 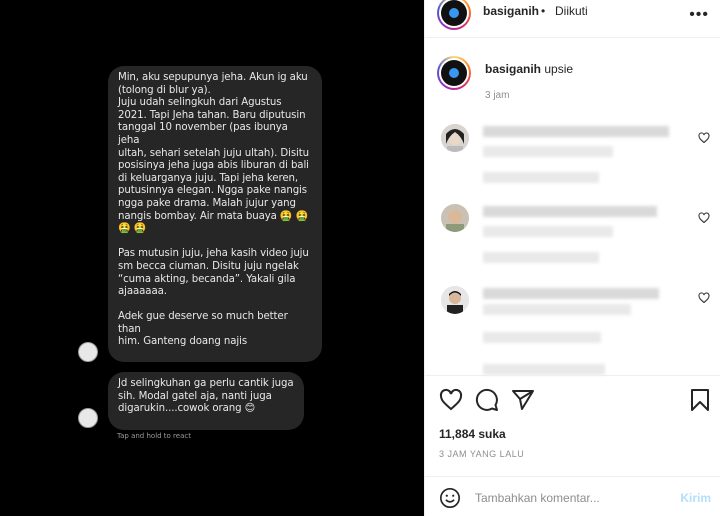 What do you see at coordinates (700, 400) in the screenshot?
I see `bookmark-icon` at bounding box center [700, 400].